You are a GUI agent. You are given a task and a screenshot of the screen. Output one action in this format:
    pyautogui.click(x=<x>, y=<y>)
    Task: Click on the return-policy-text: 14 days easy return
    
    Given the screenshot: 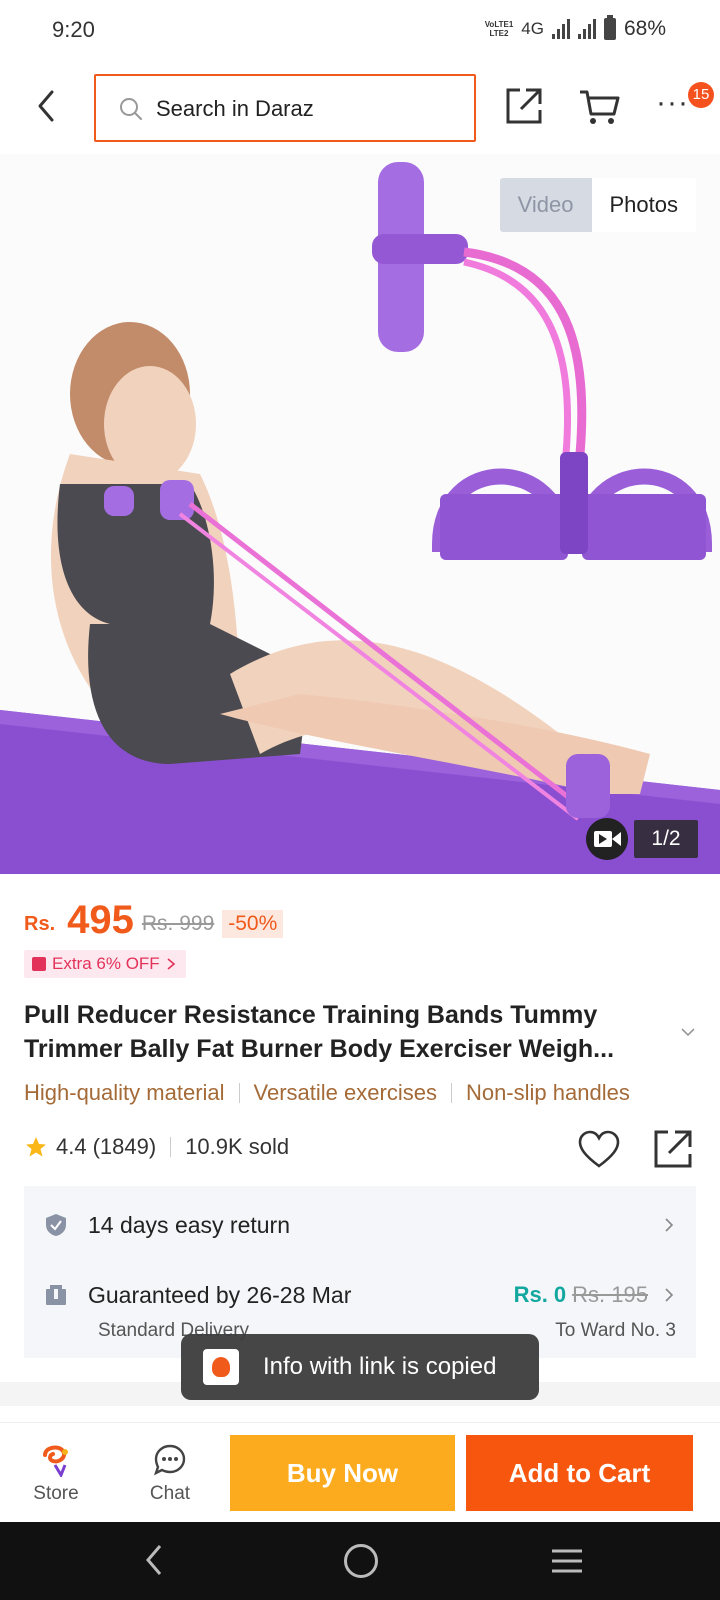 What is the action you would take?
    pyautogui.click(x=189, y=1224)
    